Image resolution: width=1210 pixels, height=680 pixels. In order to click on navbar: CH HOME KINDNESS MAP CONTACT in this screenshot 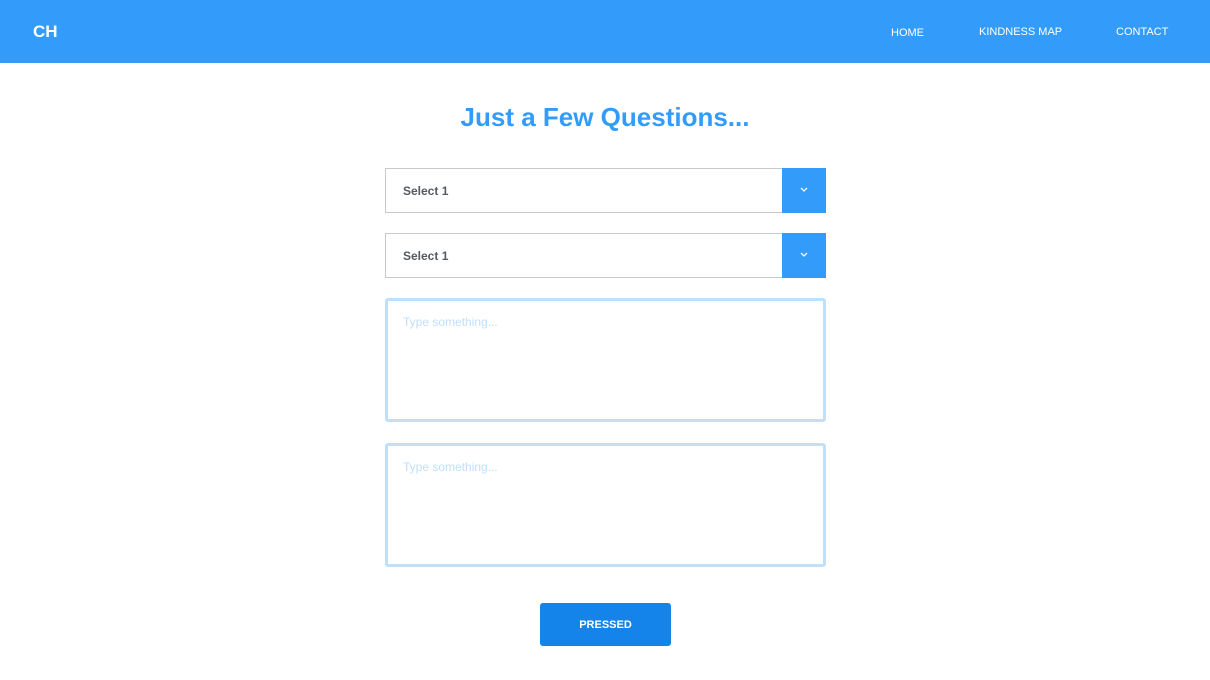, I will do `click(605, 31)`.